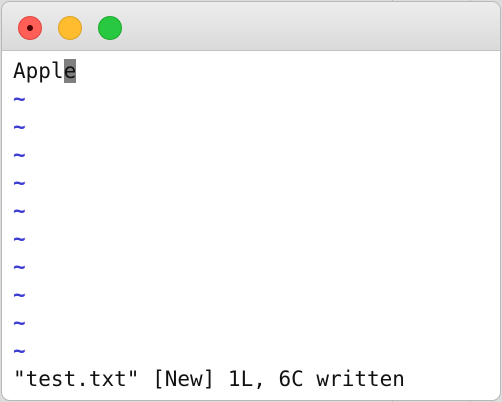 The image size is (502, 402). What do you see at coordinates (253, 71) in the screenshot?
I see `buffer-line: Apple` at bounding box center [253, 71].